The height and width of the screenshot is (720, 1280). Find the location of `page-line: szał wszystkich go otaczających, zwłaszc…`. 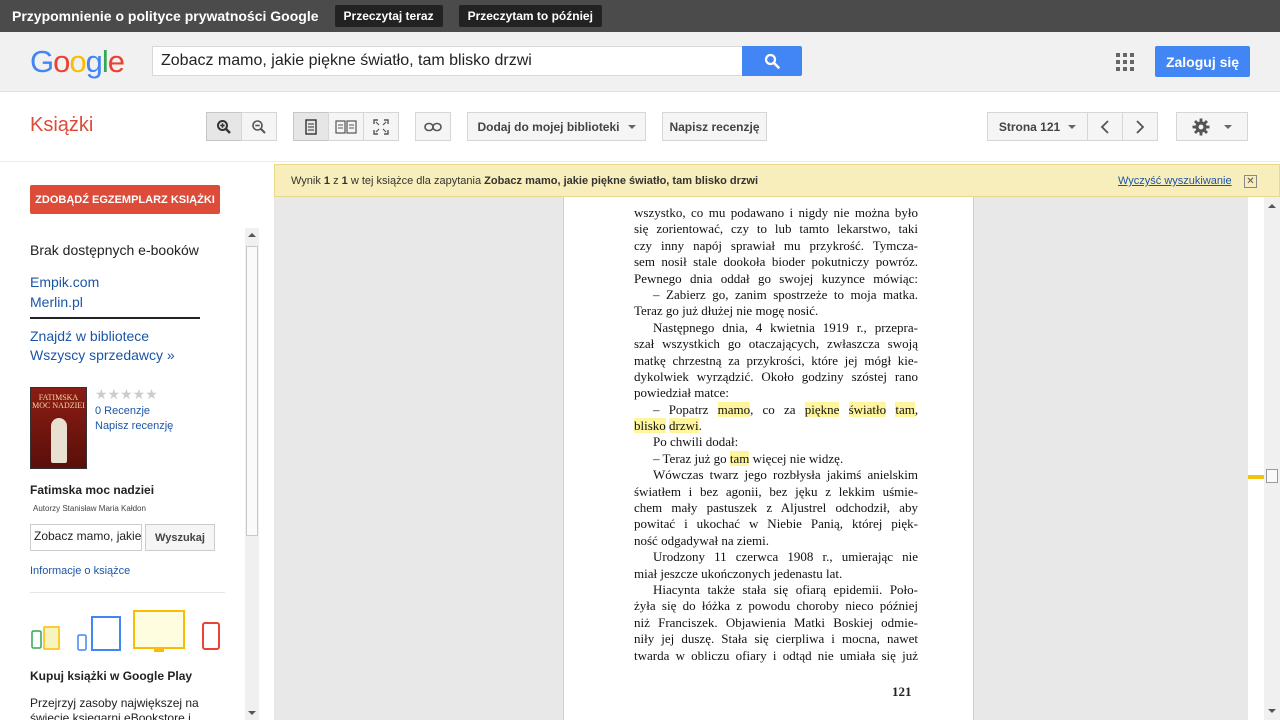

page-line: szał wszystkich go otaczających, zwłaszc… is located at coordinates (776, 344).